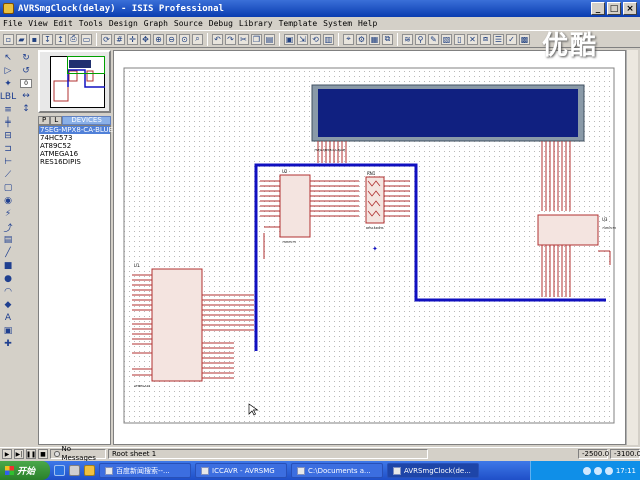  I want to click on menu-system: System, so click(337, 23).